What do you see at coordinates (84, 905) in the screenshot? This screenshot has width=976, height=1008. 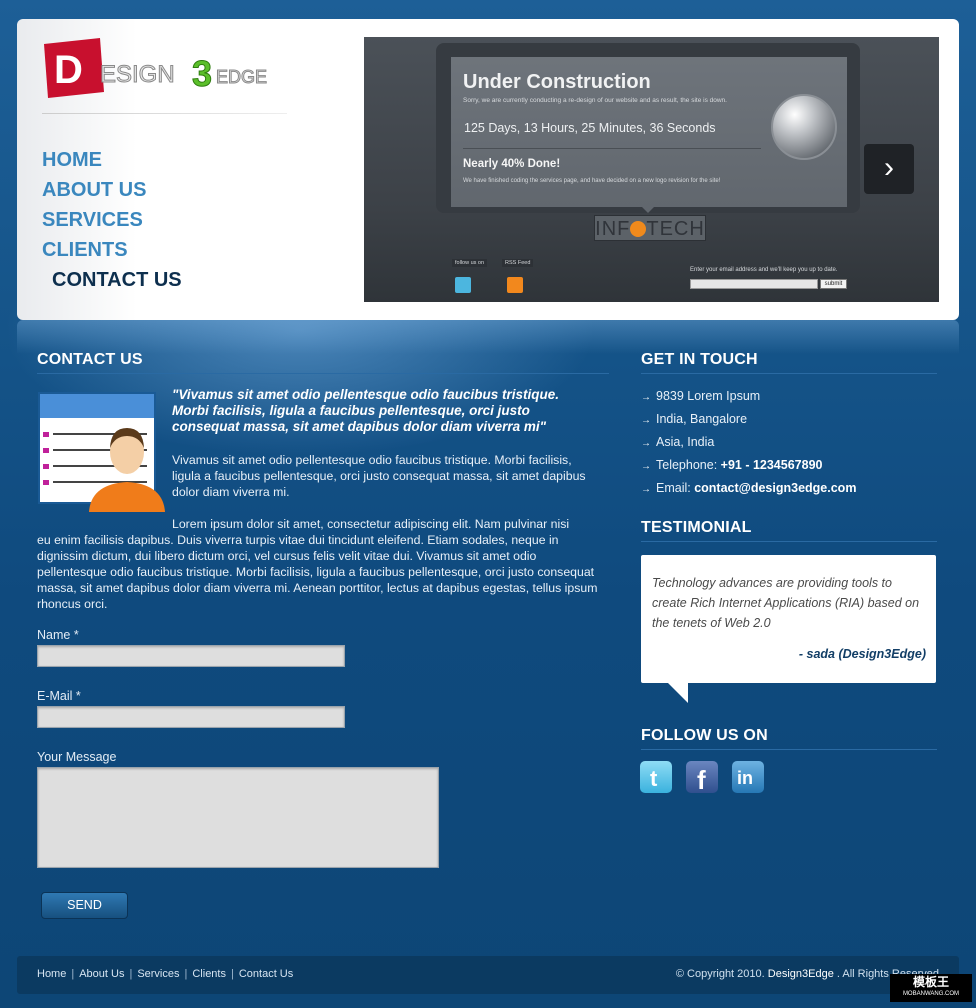 I see `send-button: SEND` at bounding box center [84, 905].